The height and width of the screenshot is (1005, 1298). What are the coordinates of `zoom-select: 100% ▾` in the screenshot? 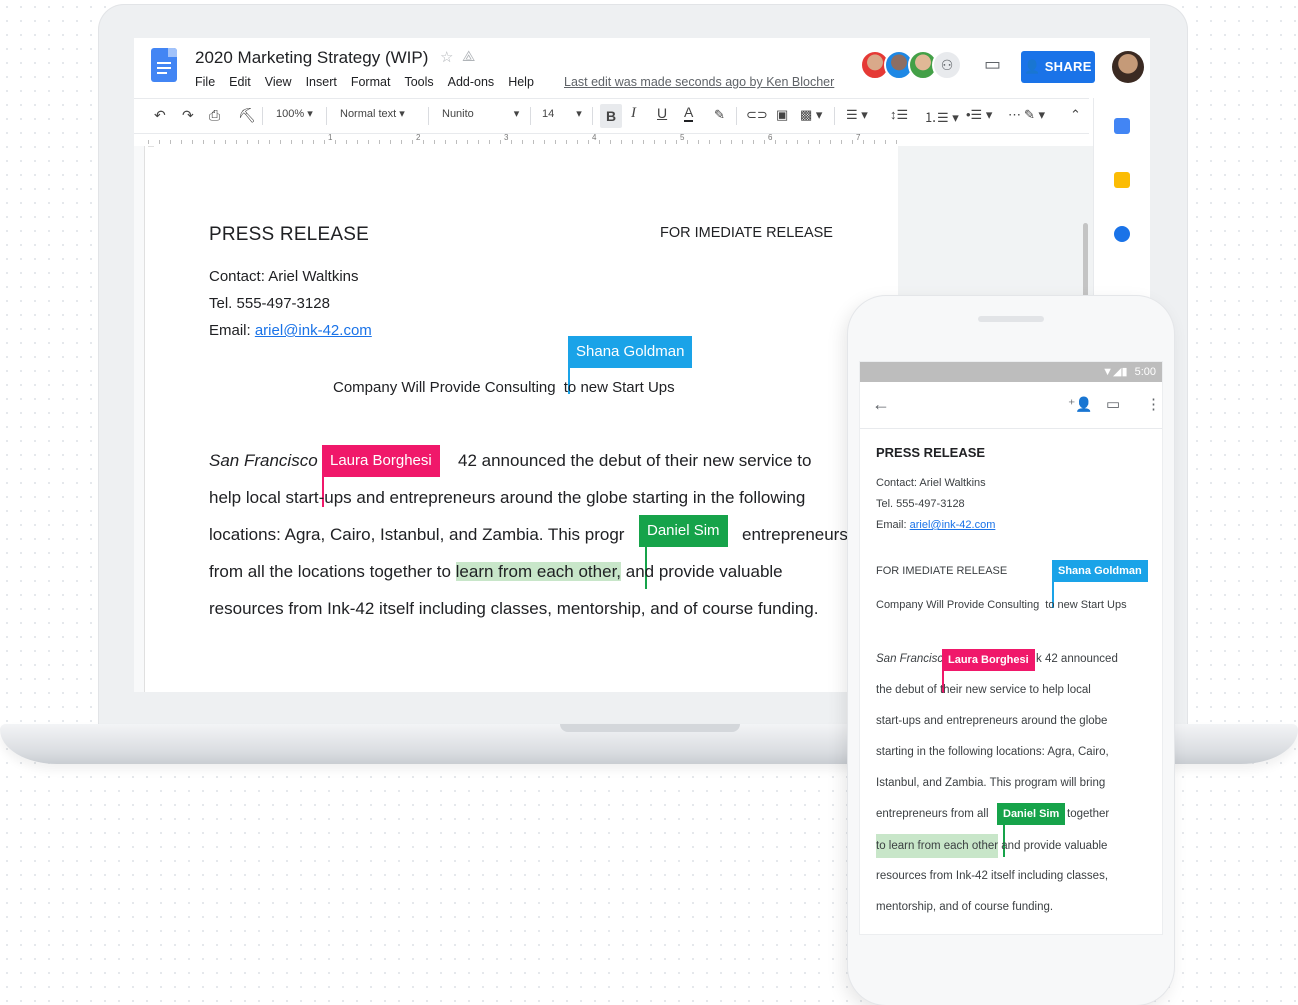 It's located at (294, 113).